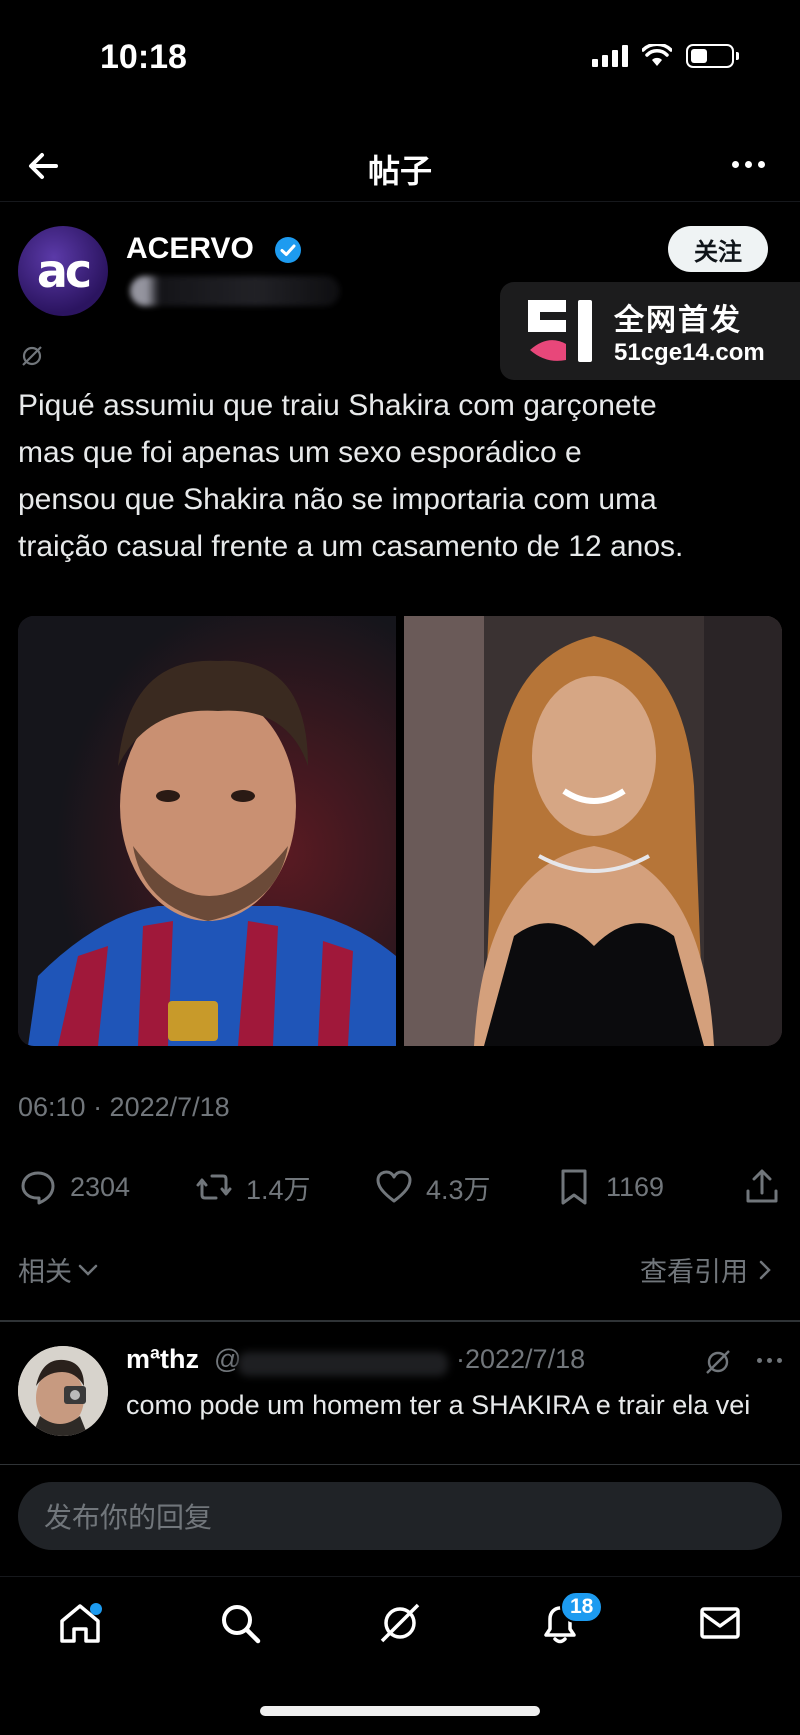 The height and width of the screenshot is (1735, 800). I want to click on home-indicator, so click(400, 1711).